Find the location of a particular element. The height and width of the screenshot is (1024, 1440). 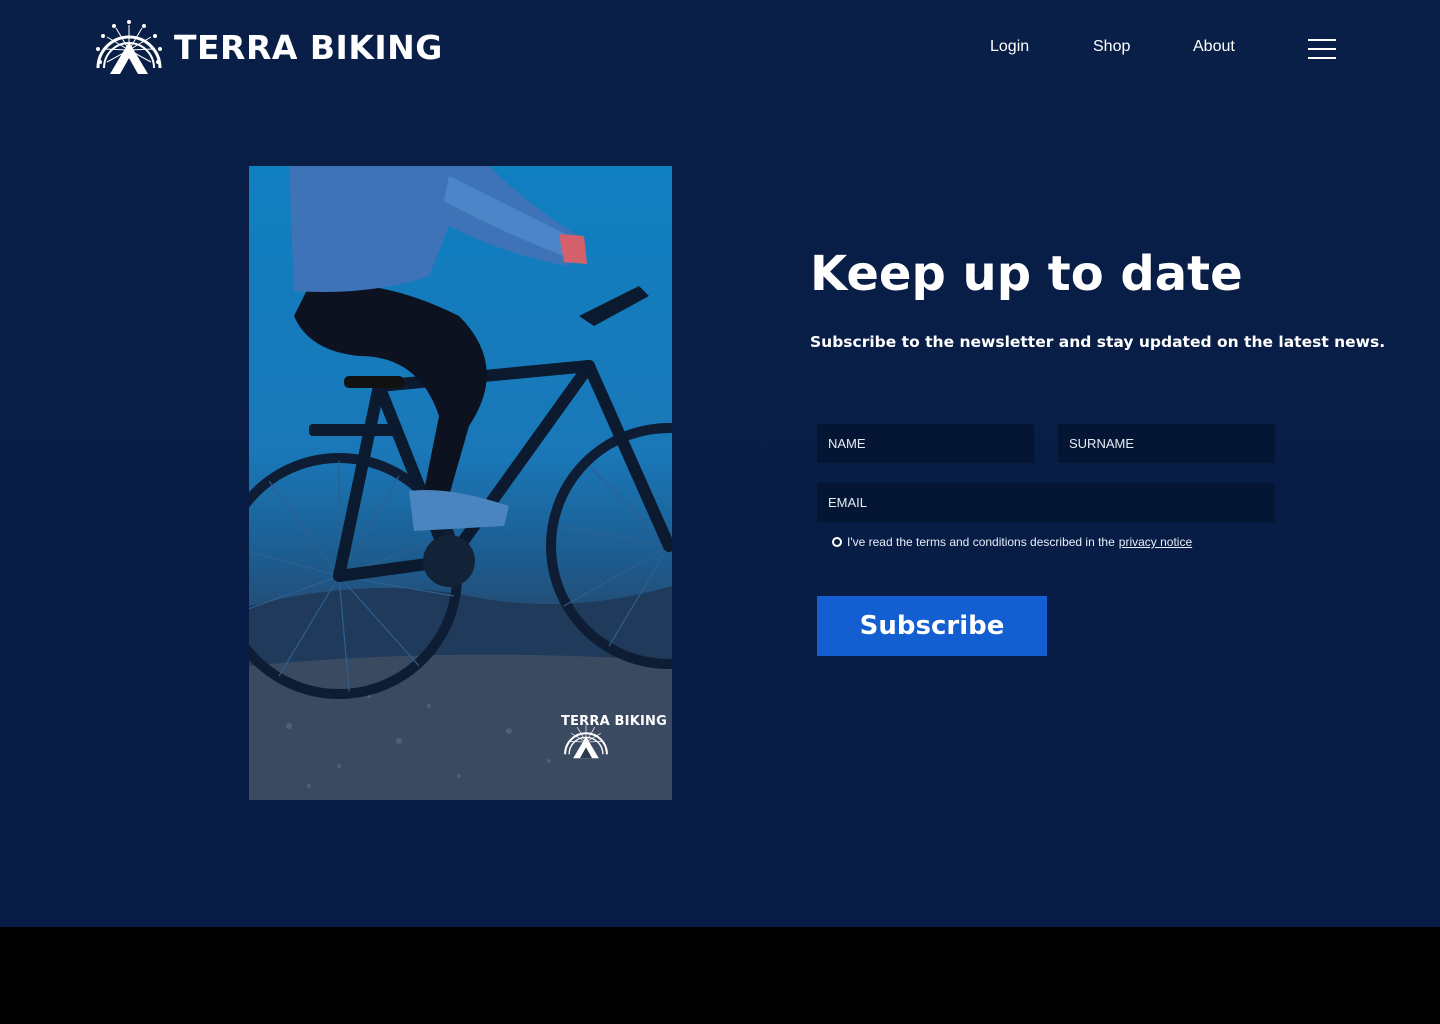

terms-radio is located at coordinates (837, 542).